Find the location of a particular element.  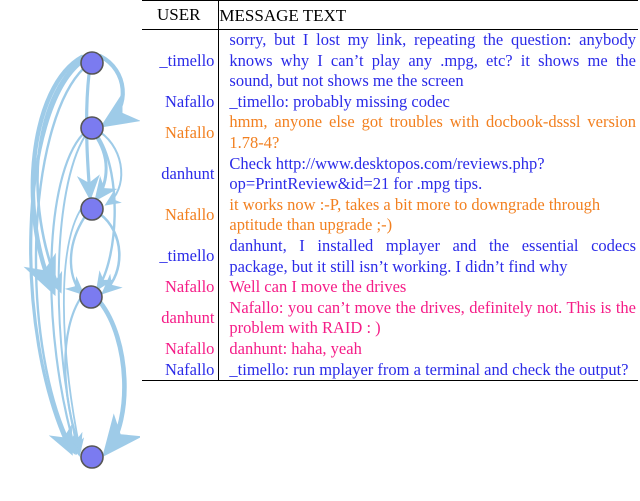

table-row: Nafallo Well can I move the drives is located at coordinates (390, 287).